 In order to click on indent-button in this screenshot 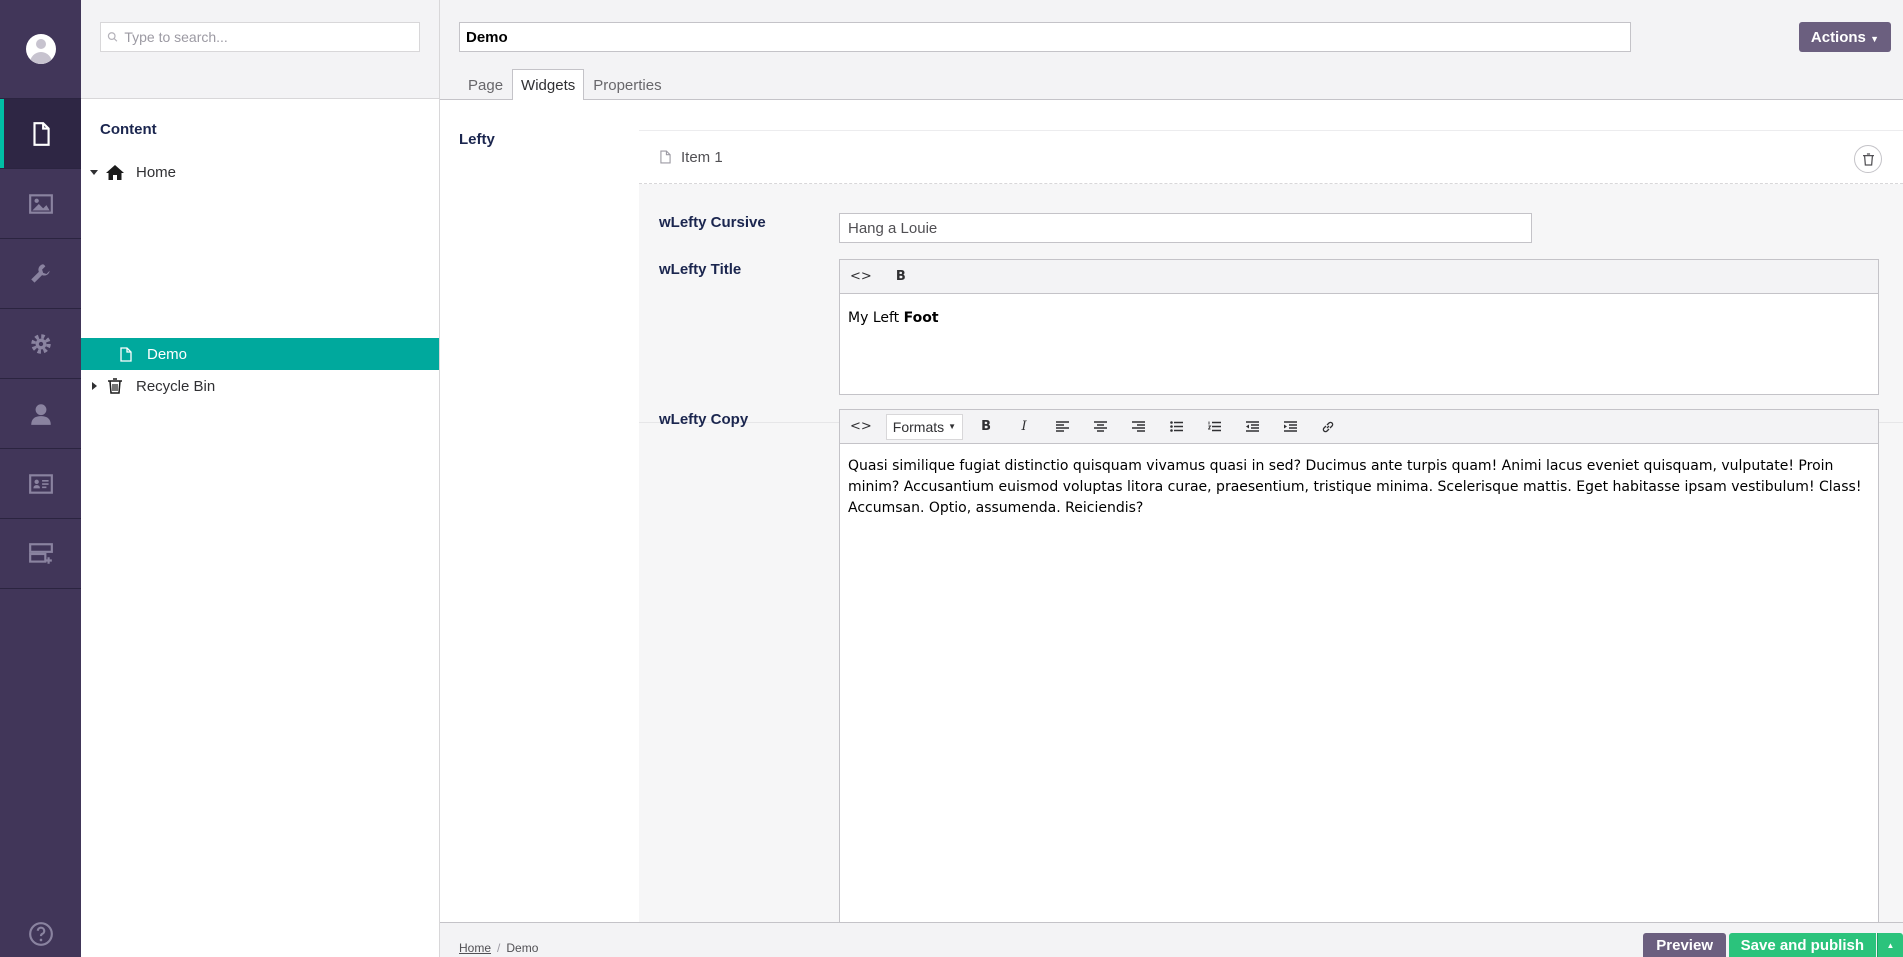, I will do `click(1290, 427)`.